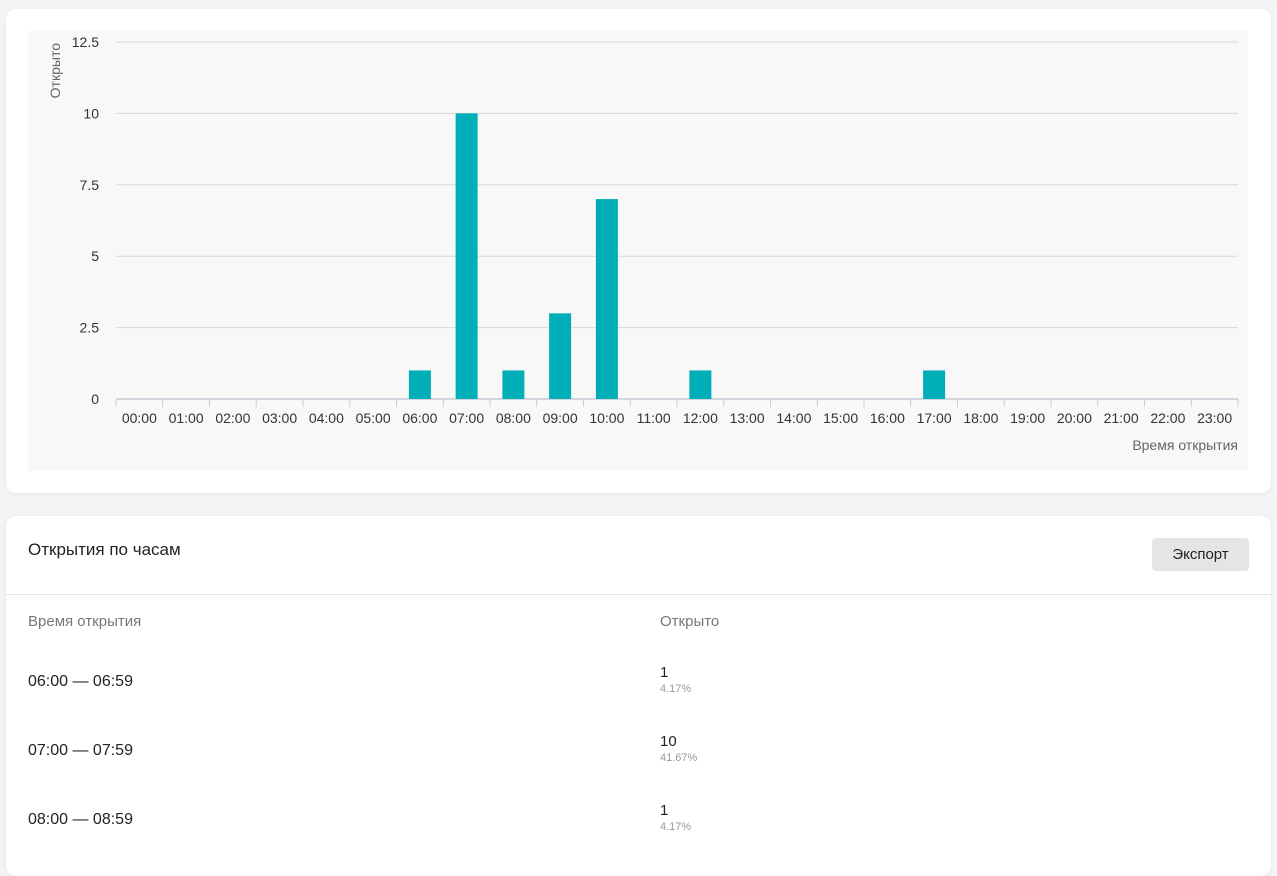 The width and height of the screenshot is (1277, 876). I want to click on x-tick-label: 13:00, so click(747, 418).